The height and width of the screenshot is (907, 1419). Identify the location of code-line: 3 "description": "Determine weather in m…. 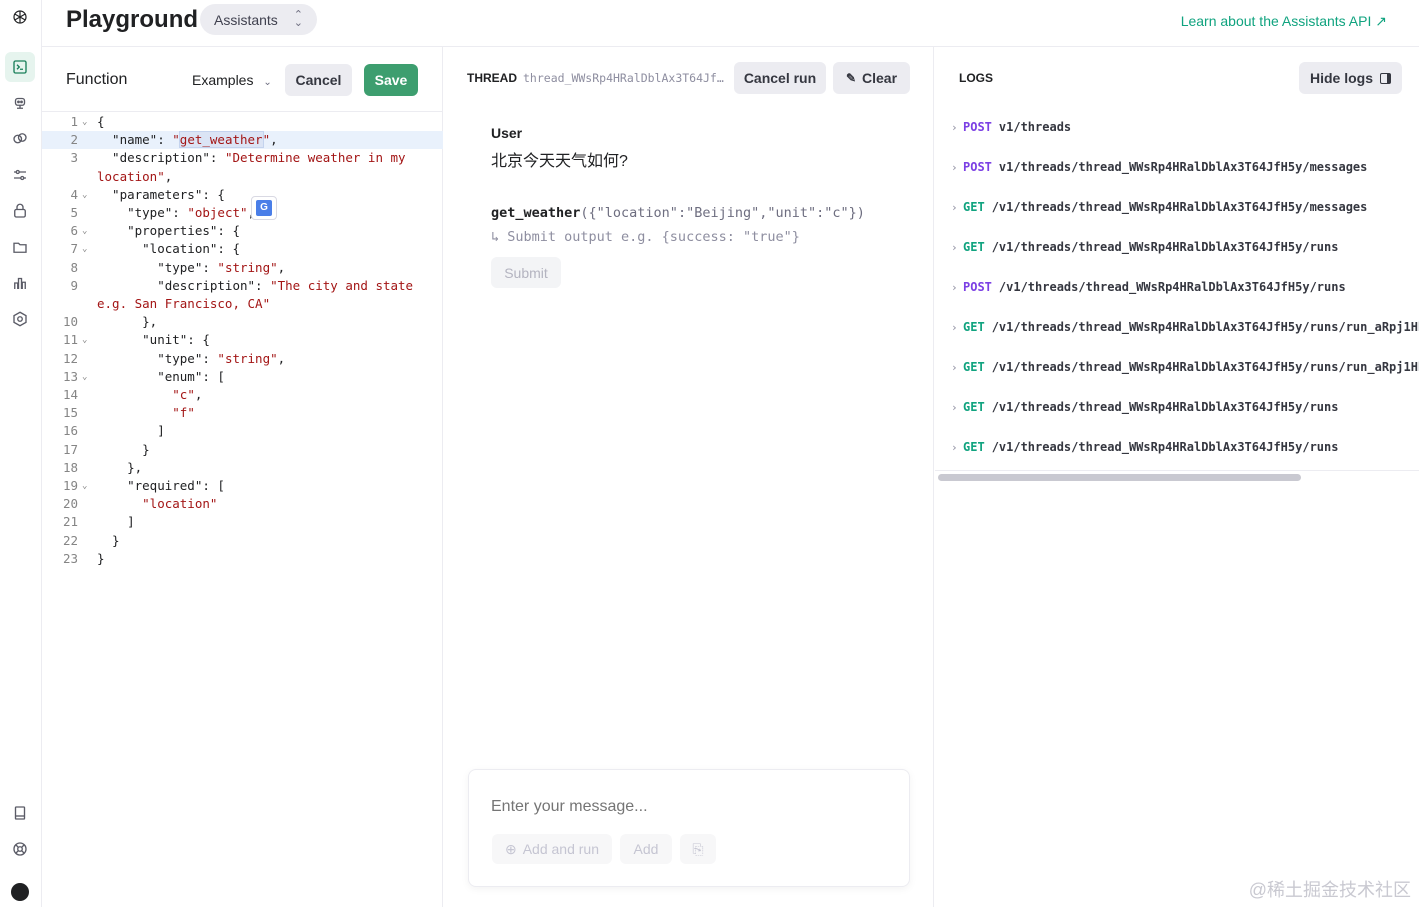
(242, 158).